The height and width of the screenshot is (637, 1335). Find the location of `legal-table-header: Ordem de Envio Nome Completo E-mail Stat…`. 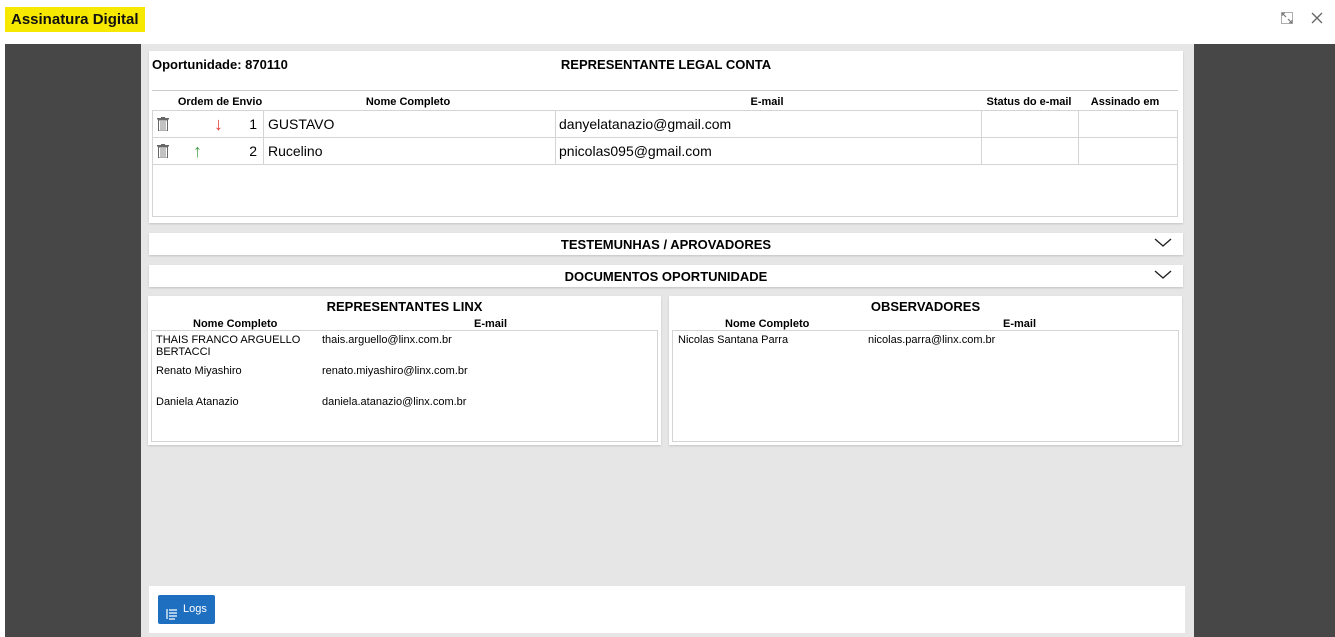

legal-table-header: Ordem de Envio Nome Completo E-mail Stat… is located at coordinates (665, 100).